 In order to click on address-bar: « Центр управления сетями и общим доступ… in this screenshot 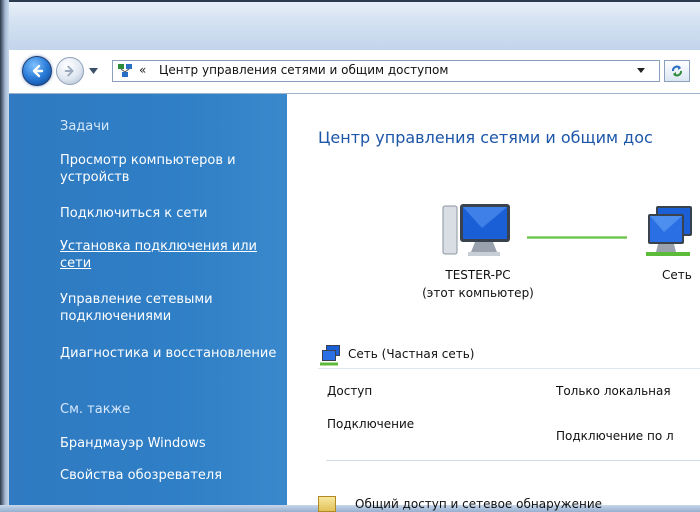, I will do `click(386, 71)`.